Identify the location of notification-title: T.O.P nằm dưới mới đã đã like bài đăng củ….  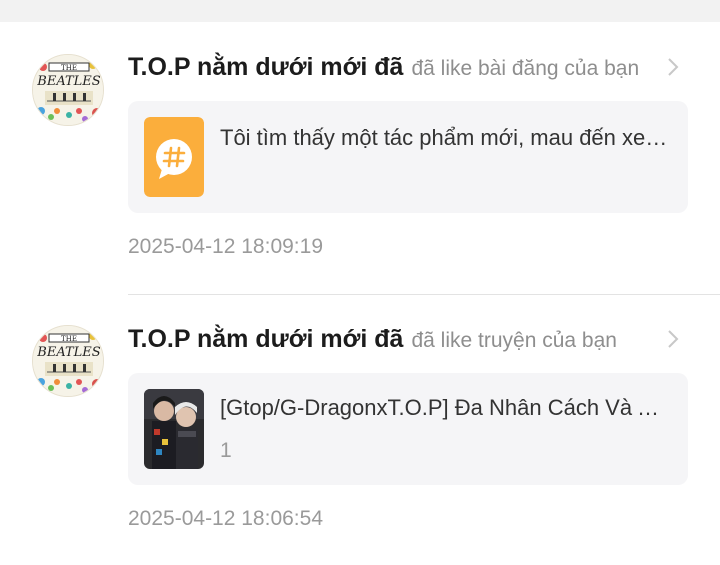
(383, 67).